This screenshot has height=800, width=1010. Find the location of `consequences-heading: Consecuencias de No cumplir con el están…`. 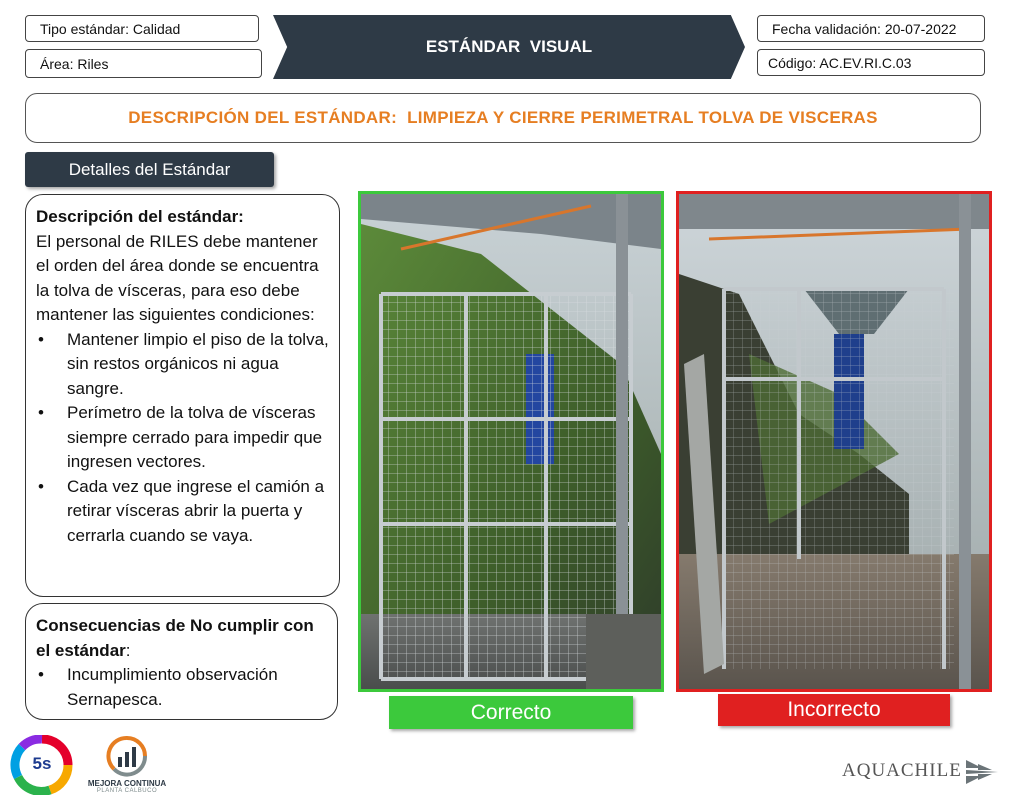

consequences-heading: Consecuencias de No cumplir con el están… is located at coordinates (182, 638).